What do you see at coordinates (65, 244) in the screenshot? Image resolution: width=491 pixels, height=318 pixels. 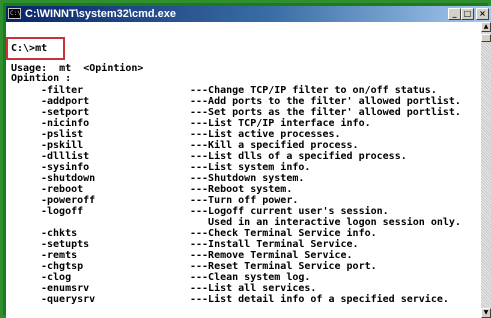 I see `option-flag: -setupts` at bounding box center [65, 244].